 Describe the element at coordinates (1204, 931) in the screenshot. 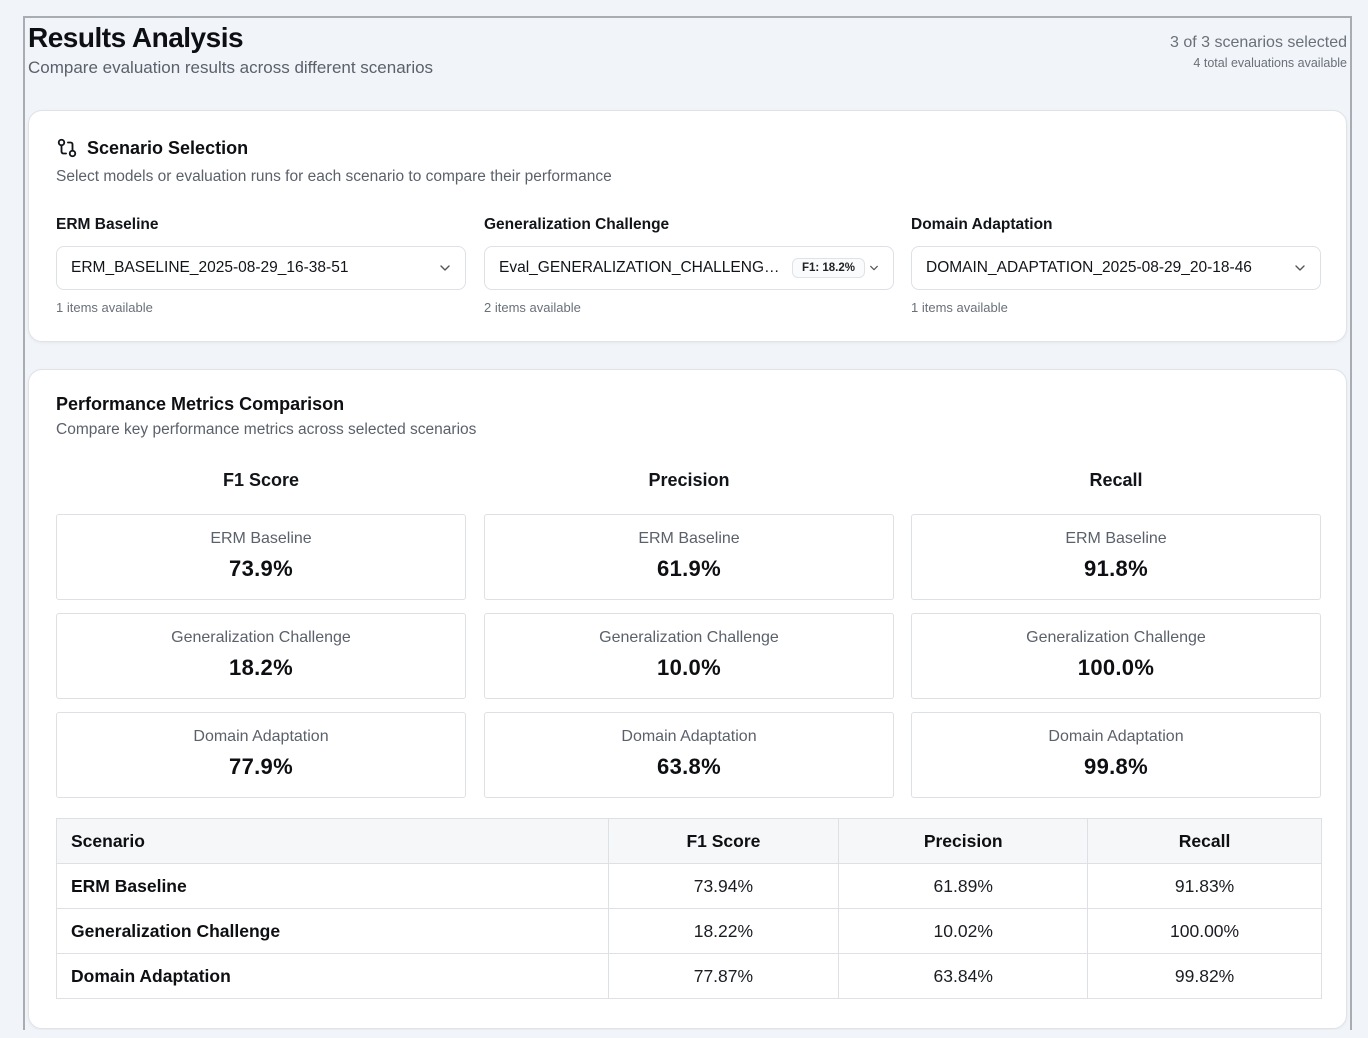

I see `cell-recall: 100.00%` at that location.